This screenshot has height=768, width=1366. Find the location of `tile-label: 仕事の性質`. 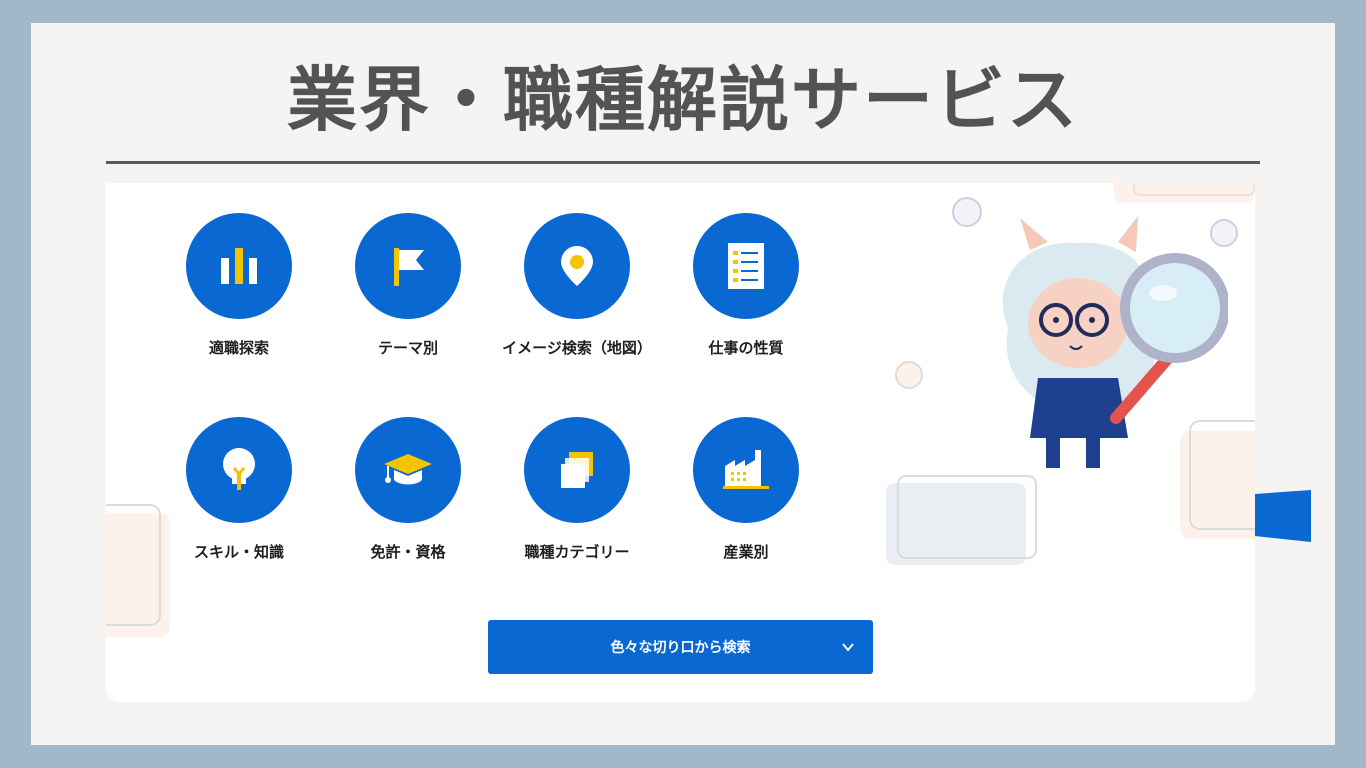

tile-label: 仕事の性質 is located at coordinates (746, 348).